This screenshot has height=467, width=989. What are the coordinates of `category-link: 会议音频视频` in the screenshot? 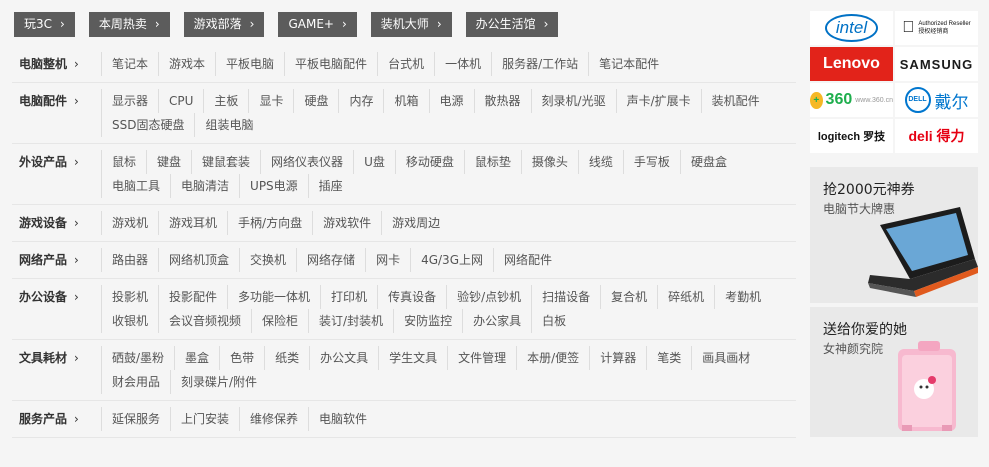 It's located at (204, 321).